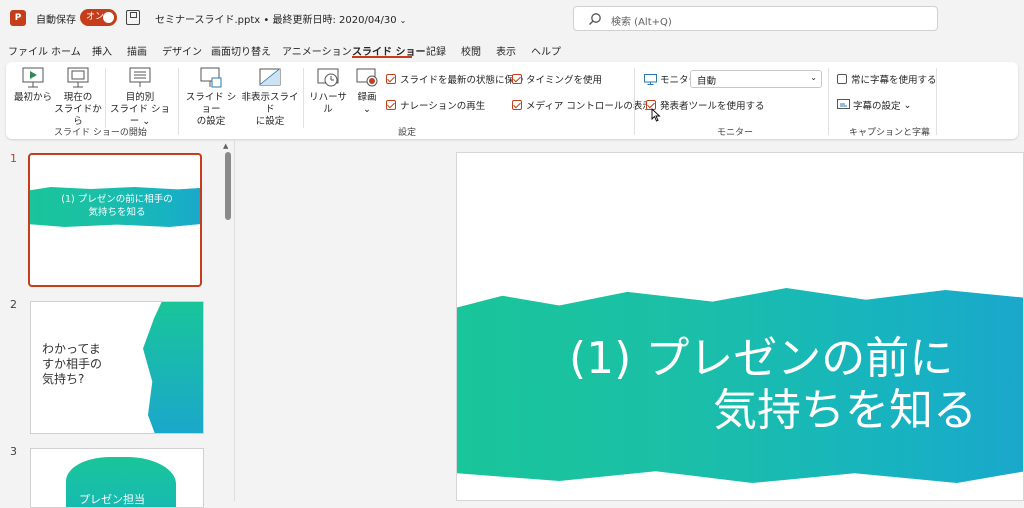 This screenshot has height=508, width=1024. I want to click on tab-view: 表示, so click(506, 50).